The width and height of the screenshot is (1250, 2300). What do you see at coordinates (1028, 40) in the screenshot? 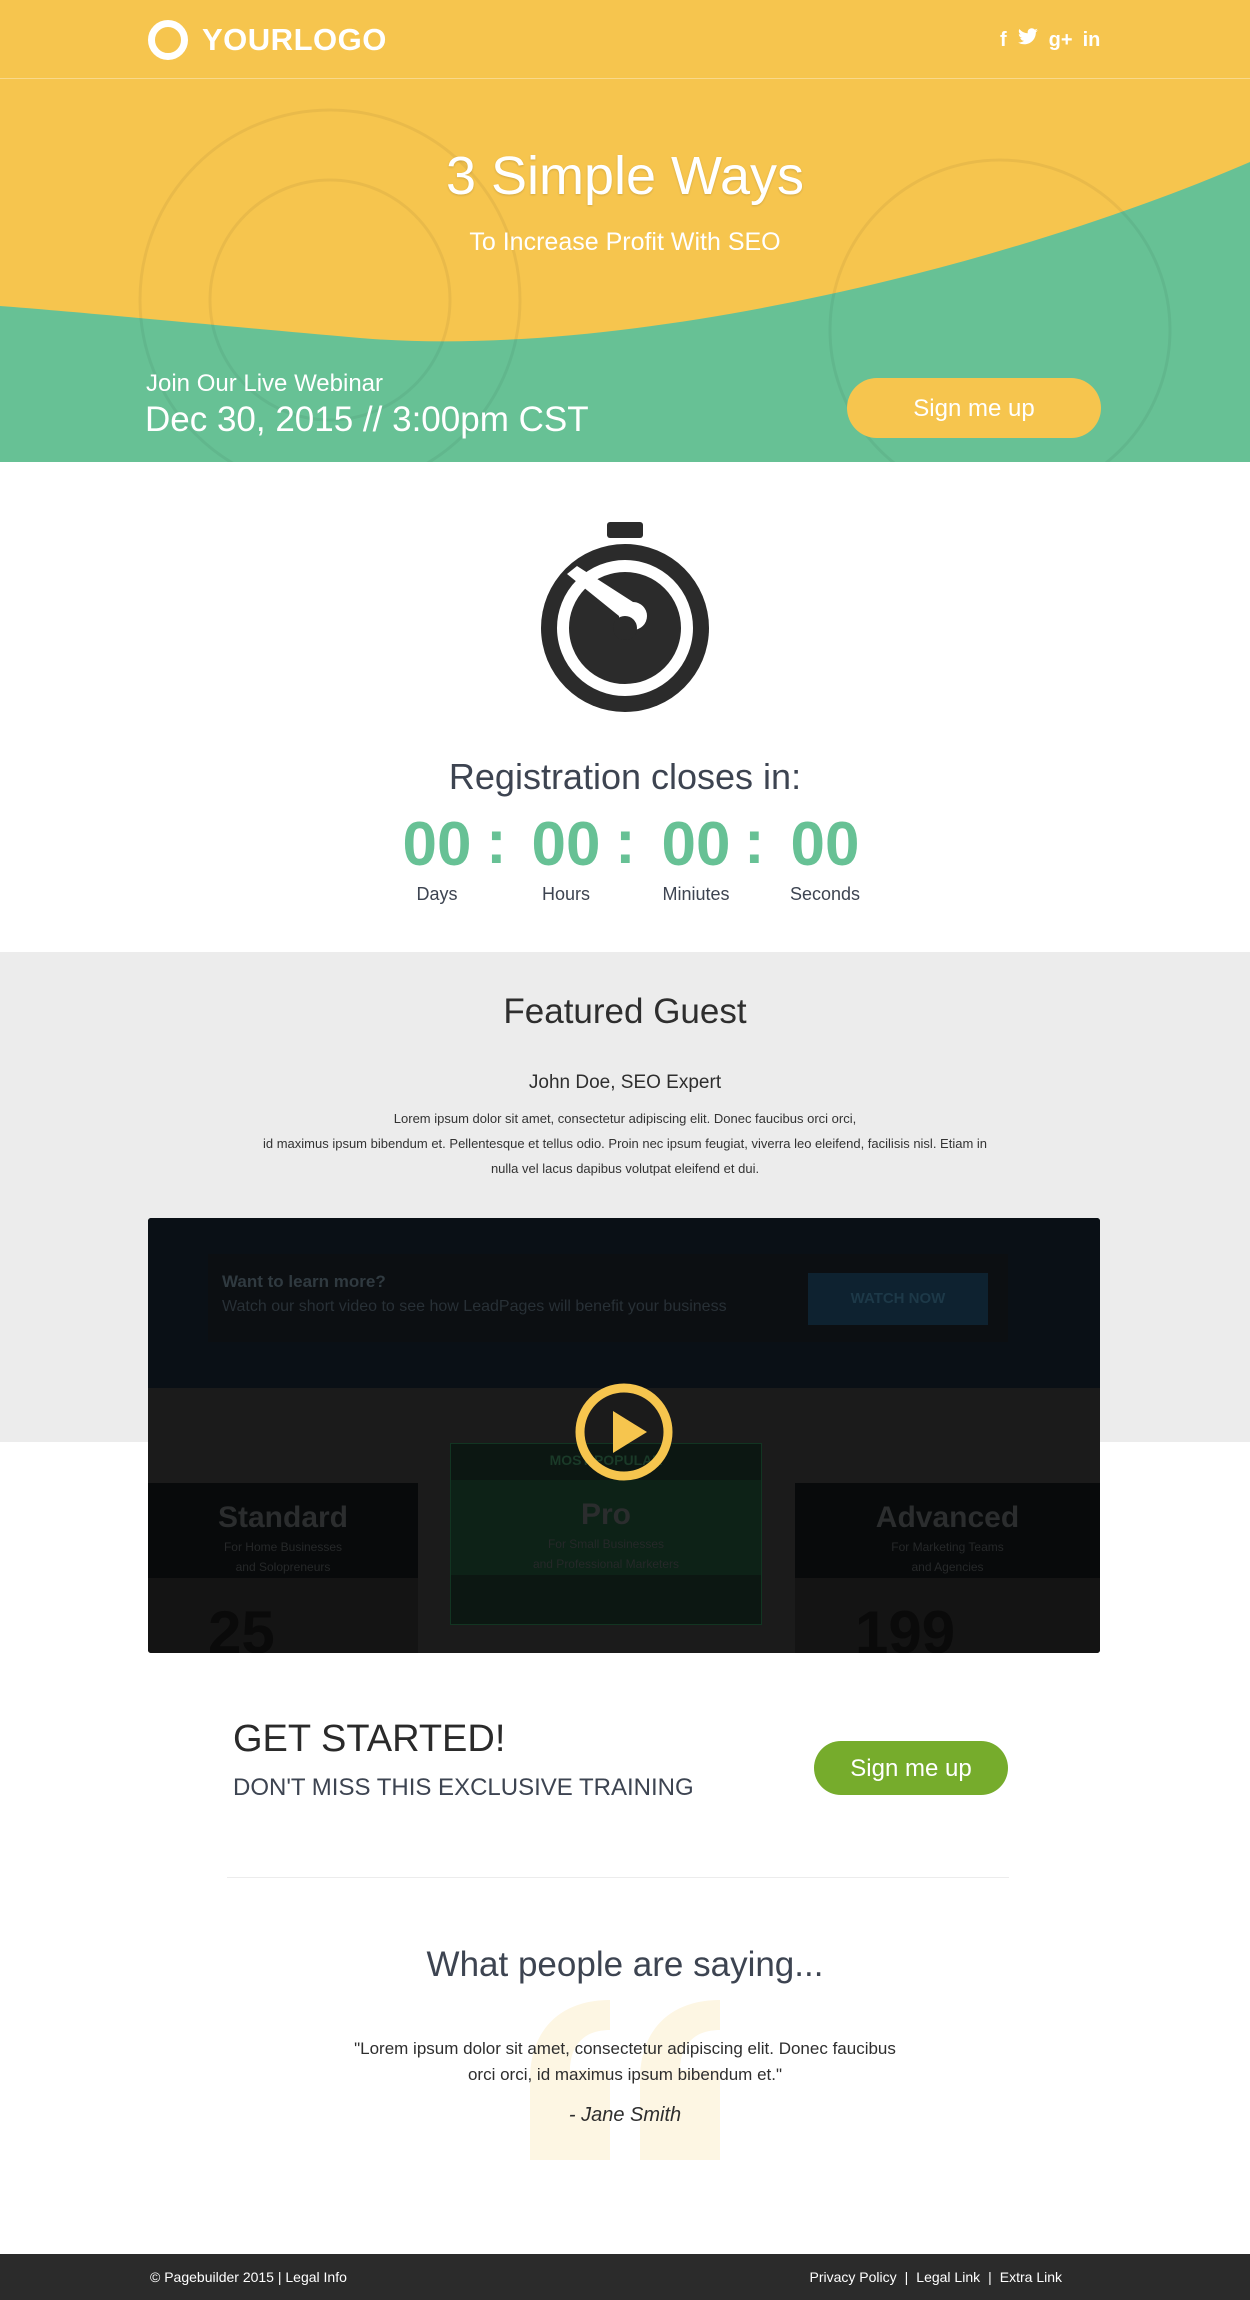
I see `twitter-icon` at bounding box center [1028, 40].